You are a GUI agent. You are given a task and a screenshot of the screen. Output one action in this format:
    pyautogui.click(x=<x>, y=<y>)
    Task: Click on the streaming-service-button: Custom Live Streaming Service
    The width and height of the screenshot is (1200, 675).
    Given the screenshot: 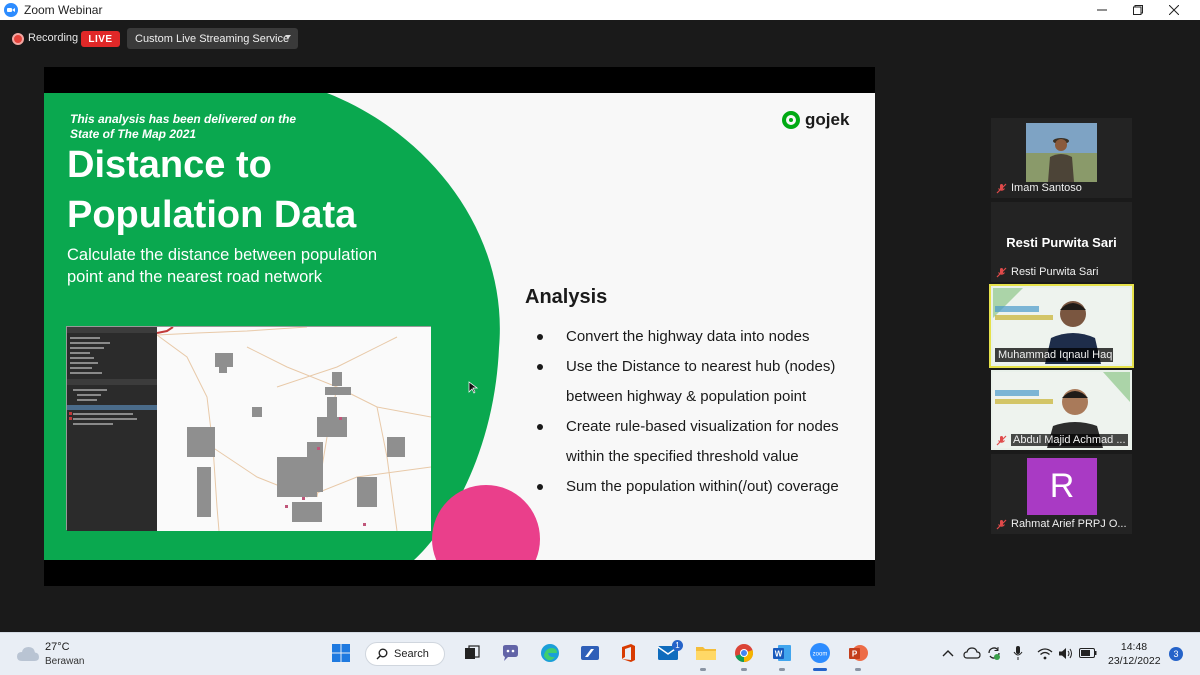 What is the action you would take?
    pyautogui.click(x=212, y=38)
    